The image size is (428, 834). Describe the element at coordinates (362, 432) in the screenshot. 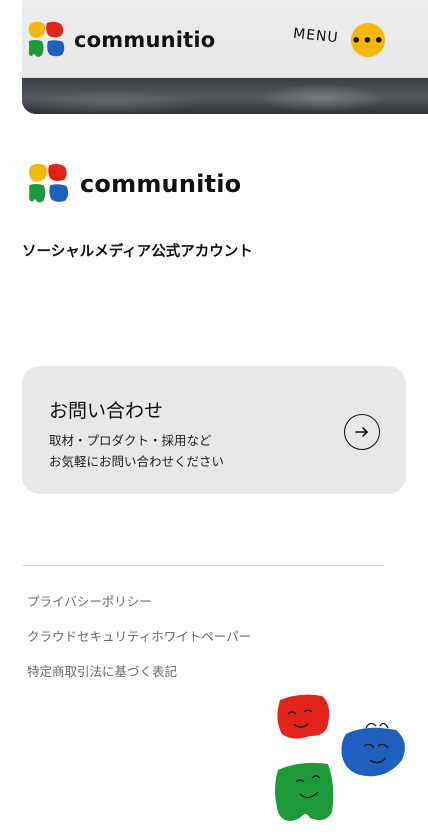

I see `arrow-right-icon` at that location.